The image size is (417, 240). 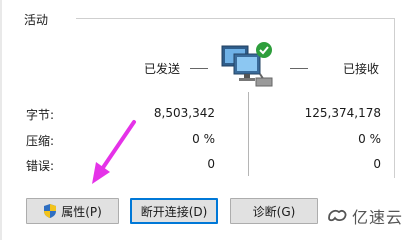 What do you see at coordinates (248, 134) in the screenshot?
I see `column-divider` at bounding box center [248, 134].